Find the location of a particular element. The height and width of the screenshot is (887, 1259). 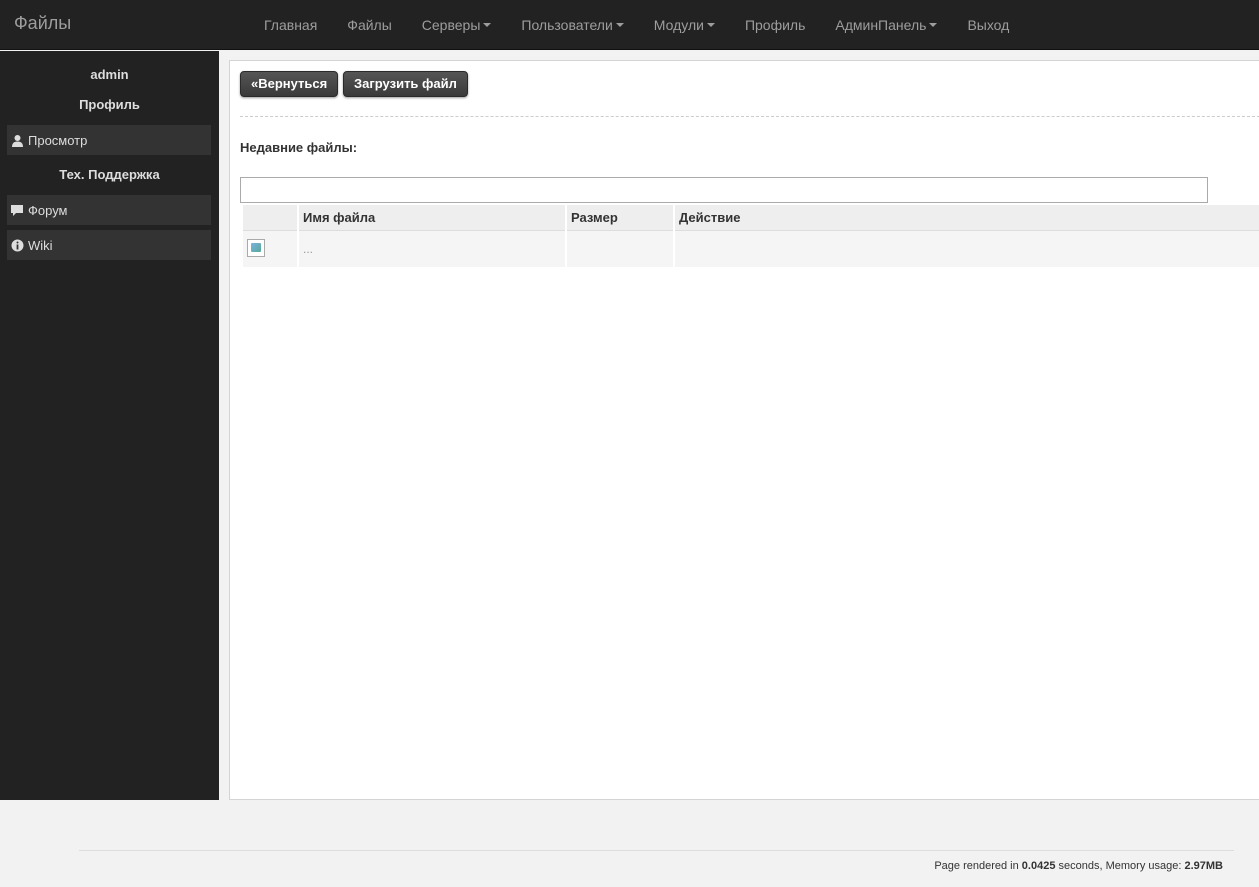

file-search-input is located at coordinates (724, 190).